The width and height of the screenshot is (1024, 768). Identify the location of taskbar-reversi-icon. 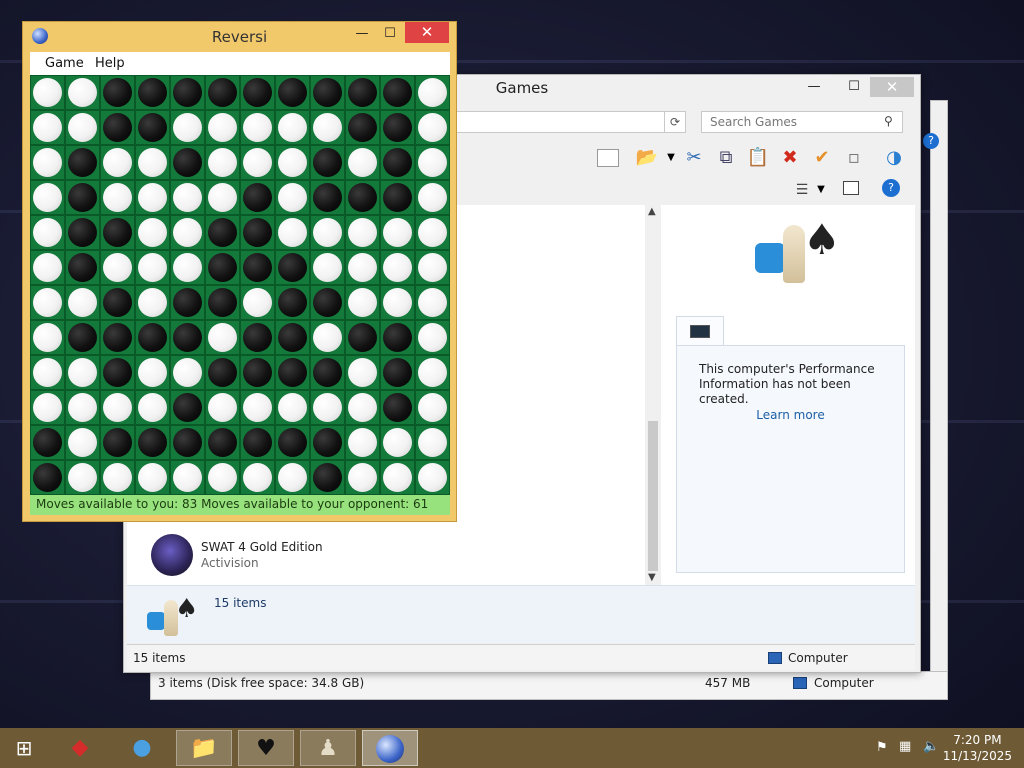
(390, 748).